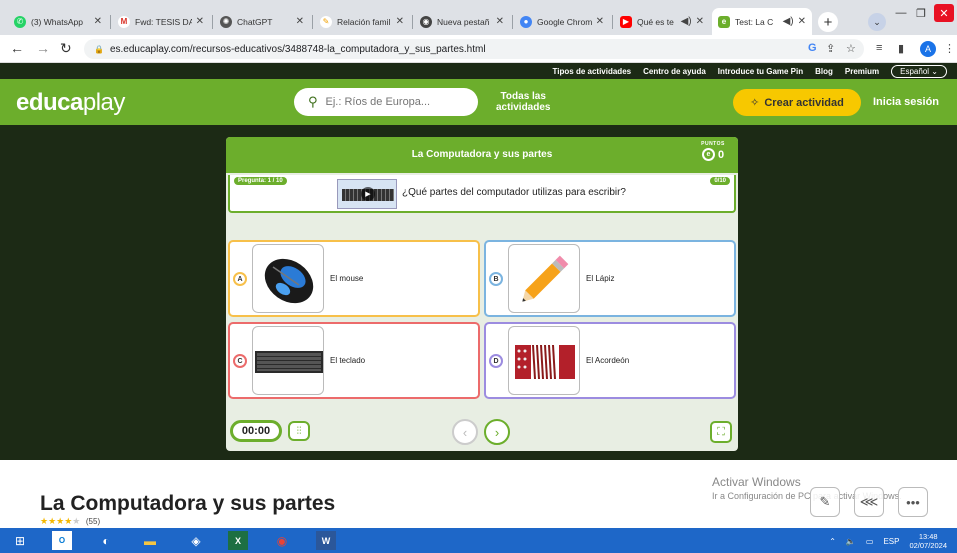 The width and height of the screenshot is (957, 553). What do you see at coordinates (124, 21) in the screenshot?
I see `gmail-icon: M` at bounding box center [124, 21].